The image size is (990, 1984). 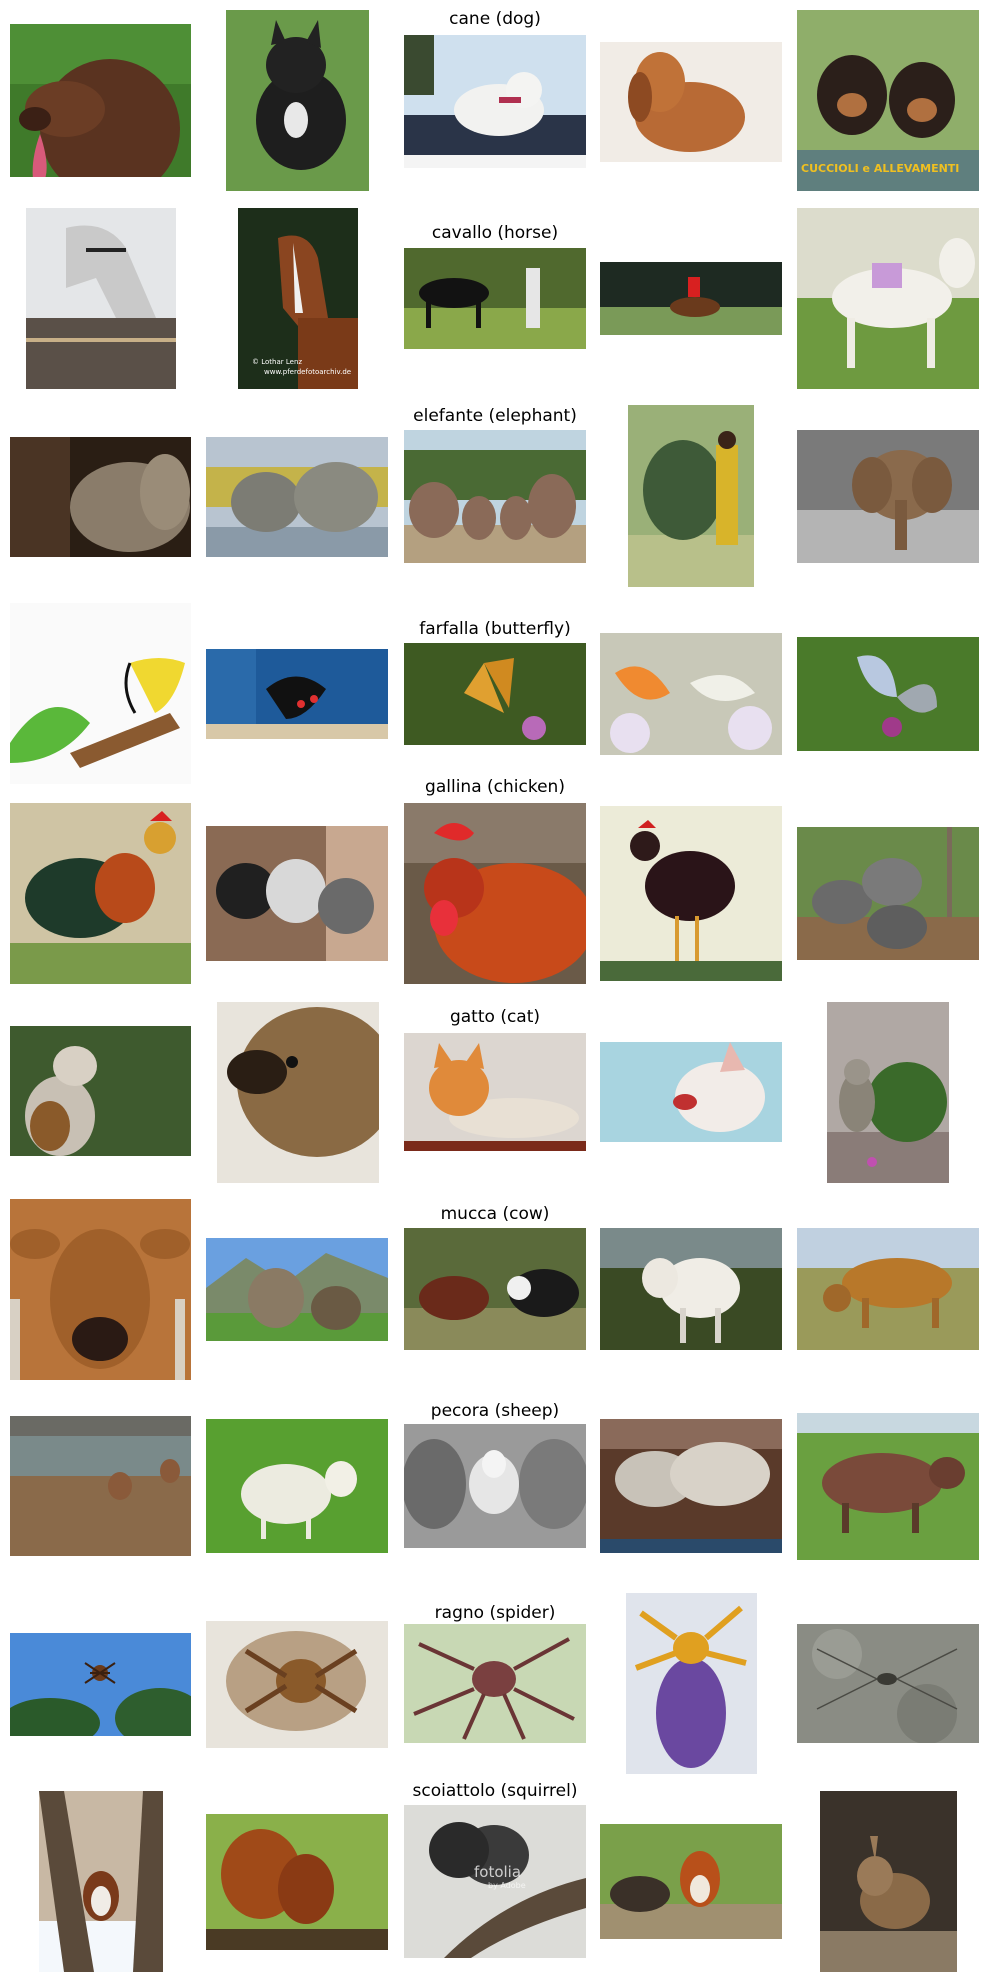 What do you see at coordinates (308, 372) in the screenshot?
I see `lothar-website: www.pferdefotoarchiv.de` at bounding box center [308, 372].